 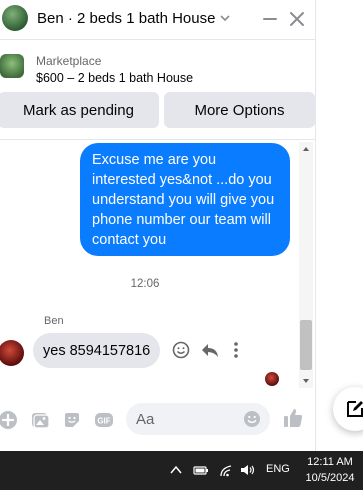 What do you see at coordinates (201, 470) in the screenshot?
I see `battery-icon` at bounding box center [201, 470].